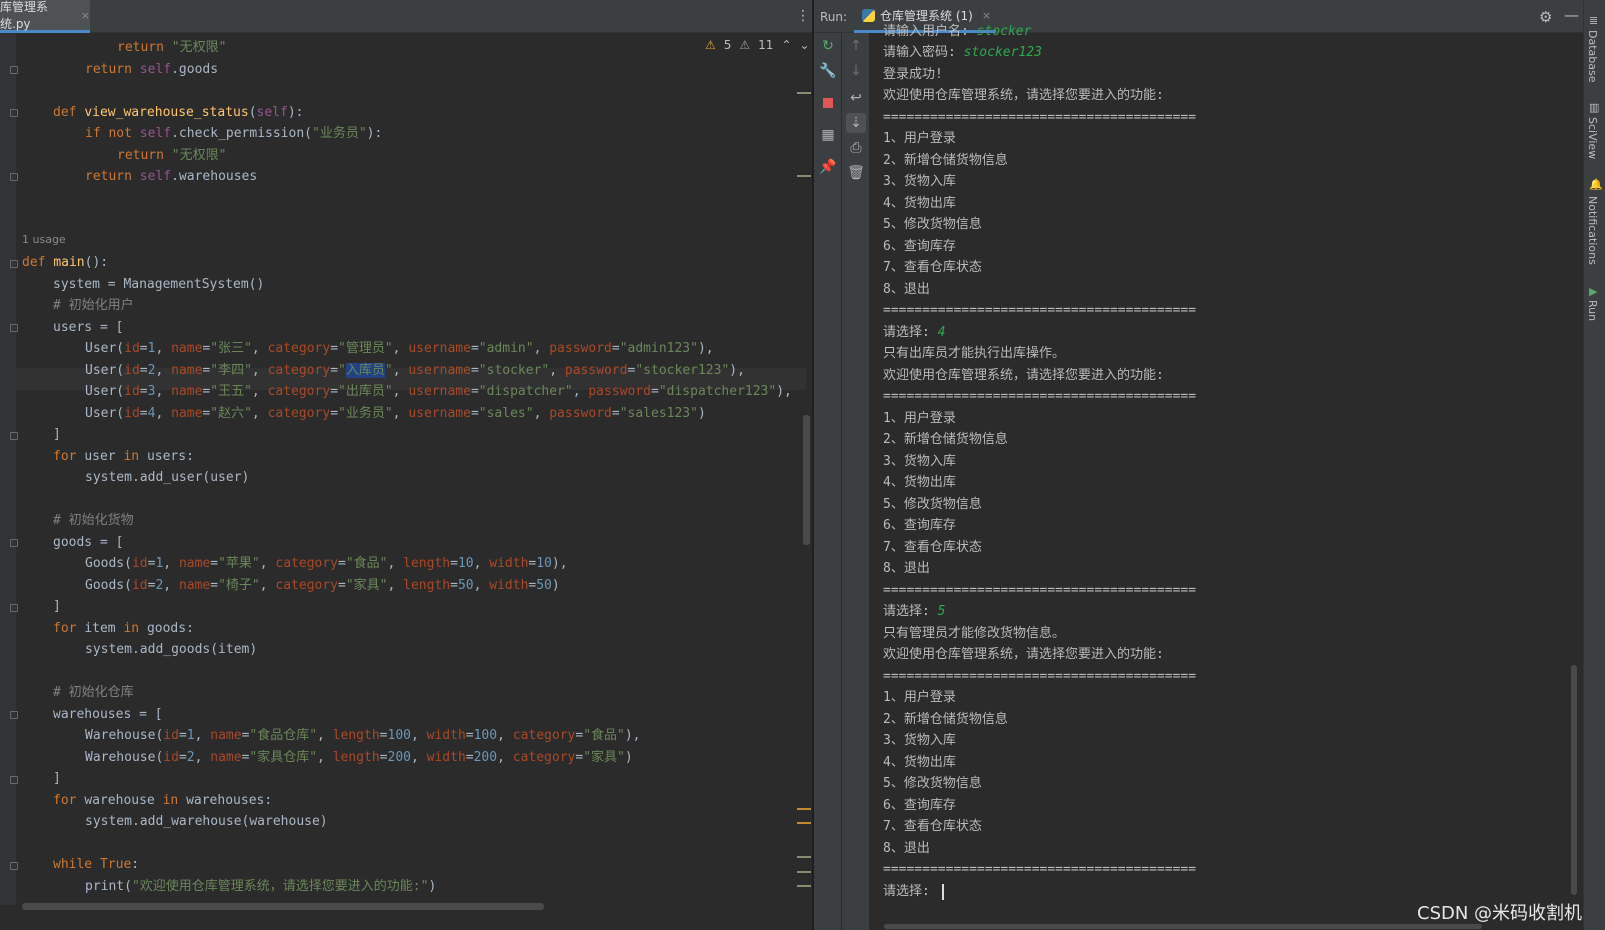  What do you see at coordinates (1592, 138) in the screenshot?
I see `tool-sciview: SciView` at bounding box center [1592, 138].